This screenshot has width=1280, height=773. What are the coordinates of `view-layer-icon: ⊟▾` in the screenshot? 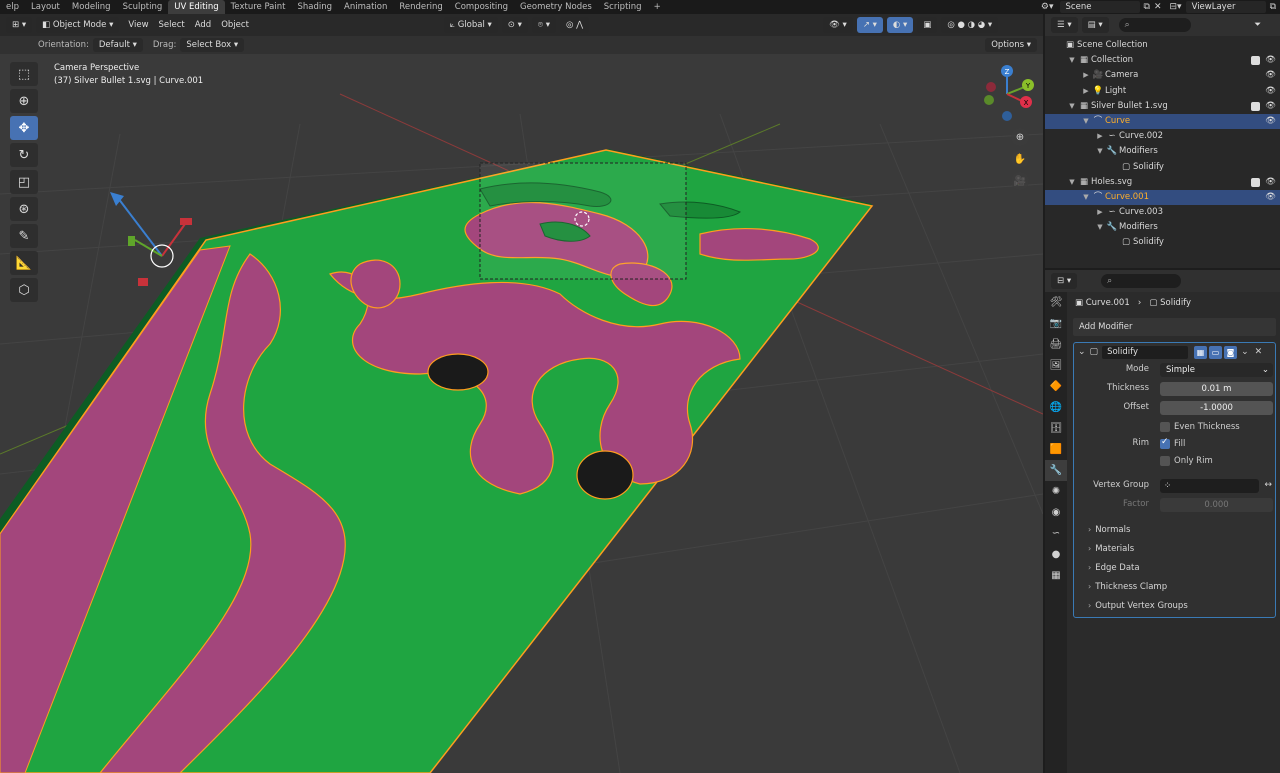 It's located at (1176, 7).